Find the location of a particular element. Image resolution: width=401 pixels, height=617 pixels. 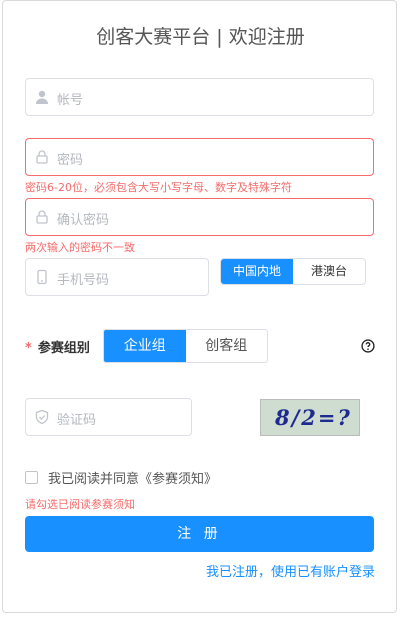

region-selector: 中国内地 港澳台 is located at coordinates (293, 271).